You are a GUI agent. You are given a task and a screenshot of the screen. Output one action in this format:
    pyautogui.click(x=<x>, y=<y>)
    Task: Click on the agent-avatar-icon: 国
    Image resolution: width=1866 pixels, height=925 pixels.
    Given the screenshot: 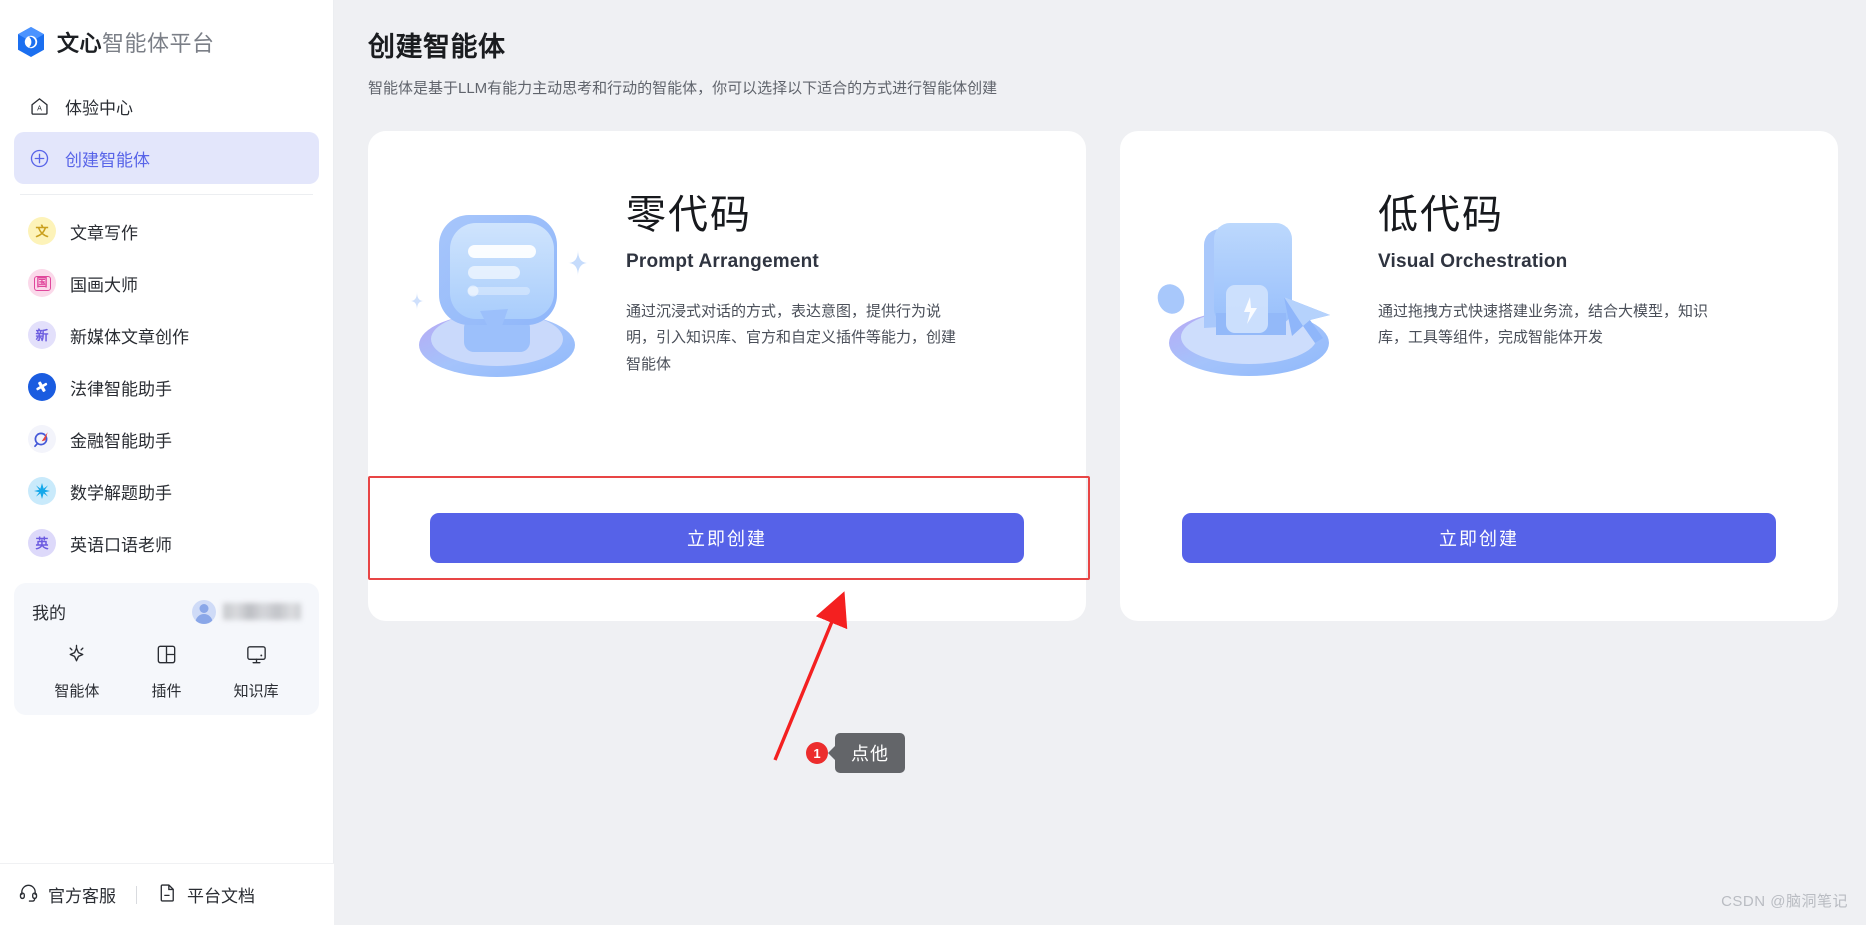 What is the action you would take?
    pyautogui.click(x=42, y=283)
    